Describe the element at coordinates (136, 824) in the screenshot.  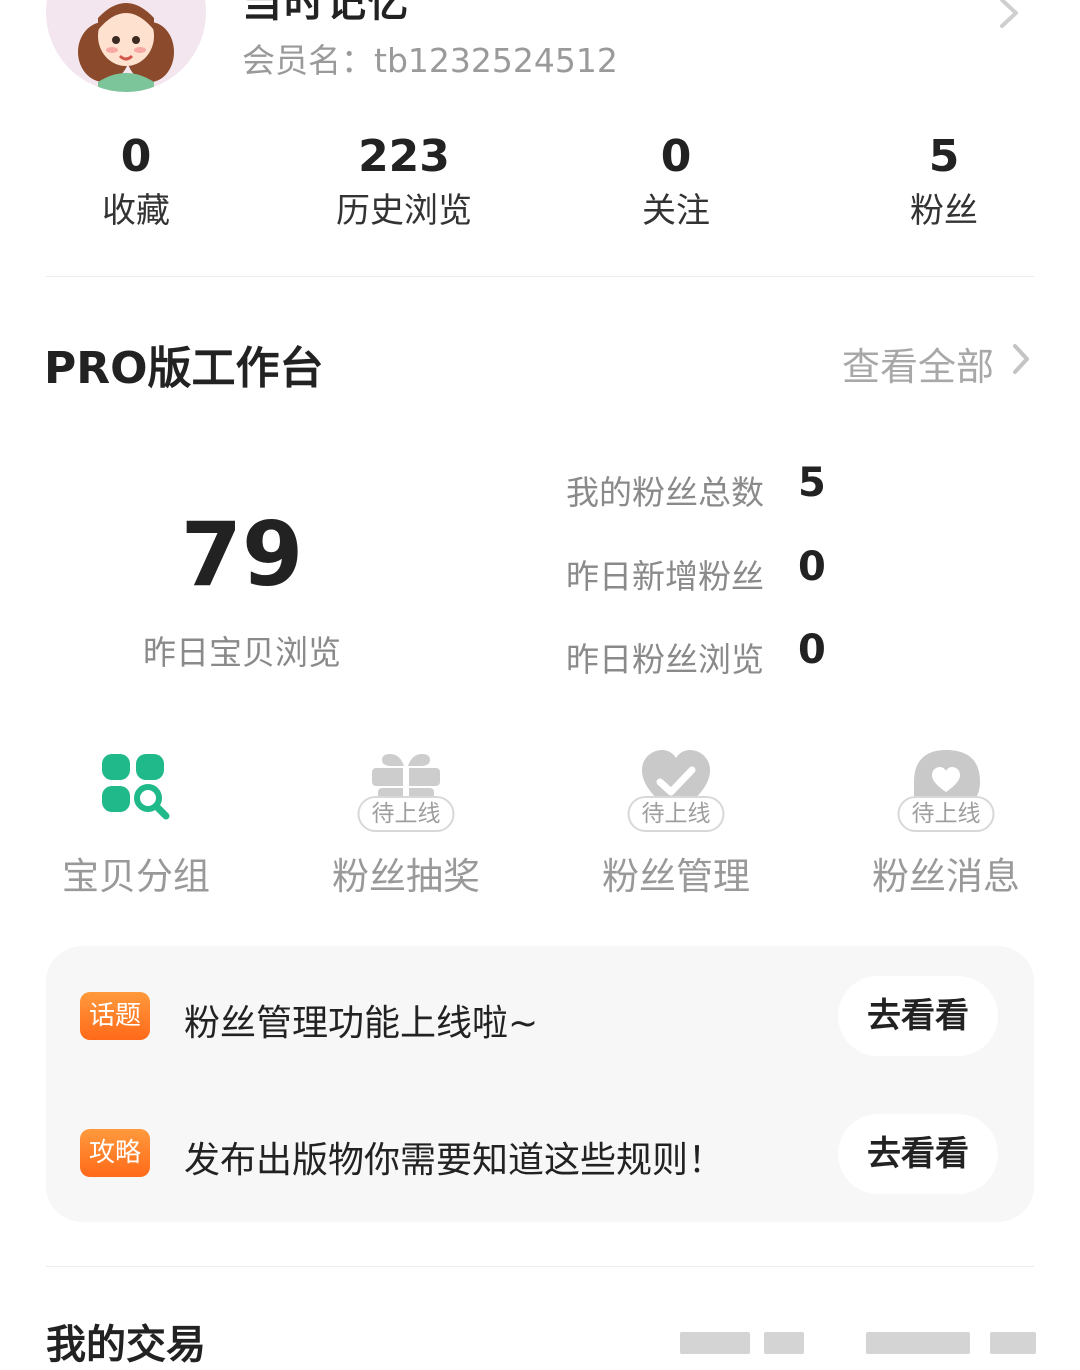
I see `tool-item-group: 宝贝分组` at that location.